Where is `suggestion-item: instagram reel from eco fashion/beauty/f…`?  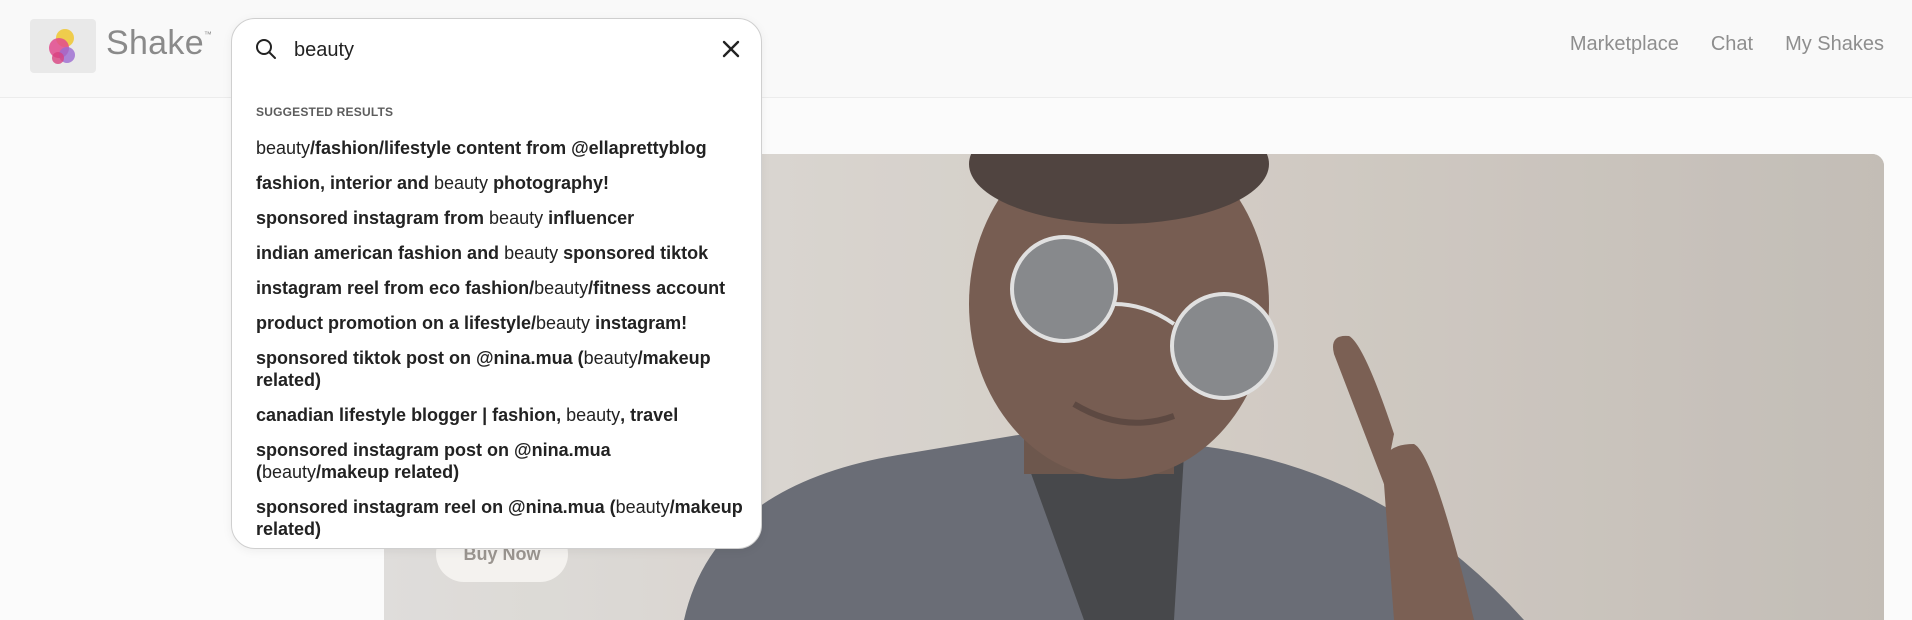 suggestion-item: instagram reel from eco fashion/beauty/f… is located at coordinates (501, 288).